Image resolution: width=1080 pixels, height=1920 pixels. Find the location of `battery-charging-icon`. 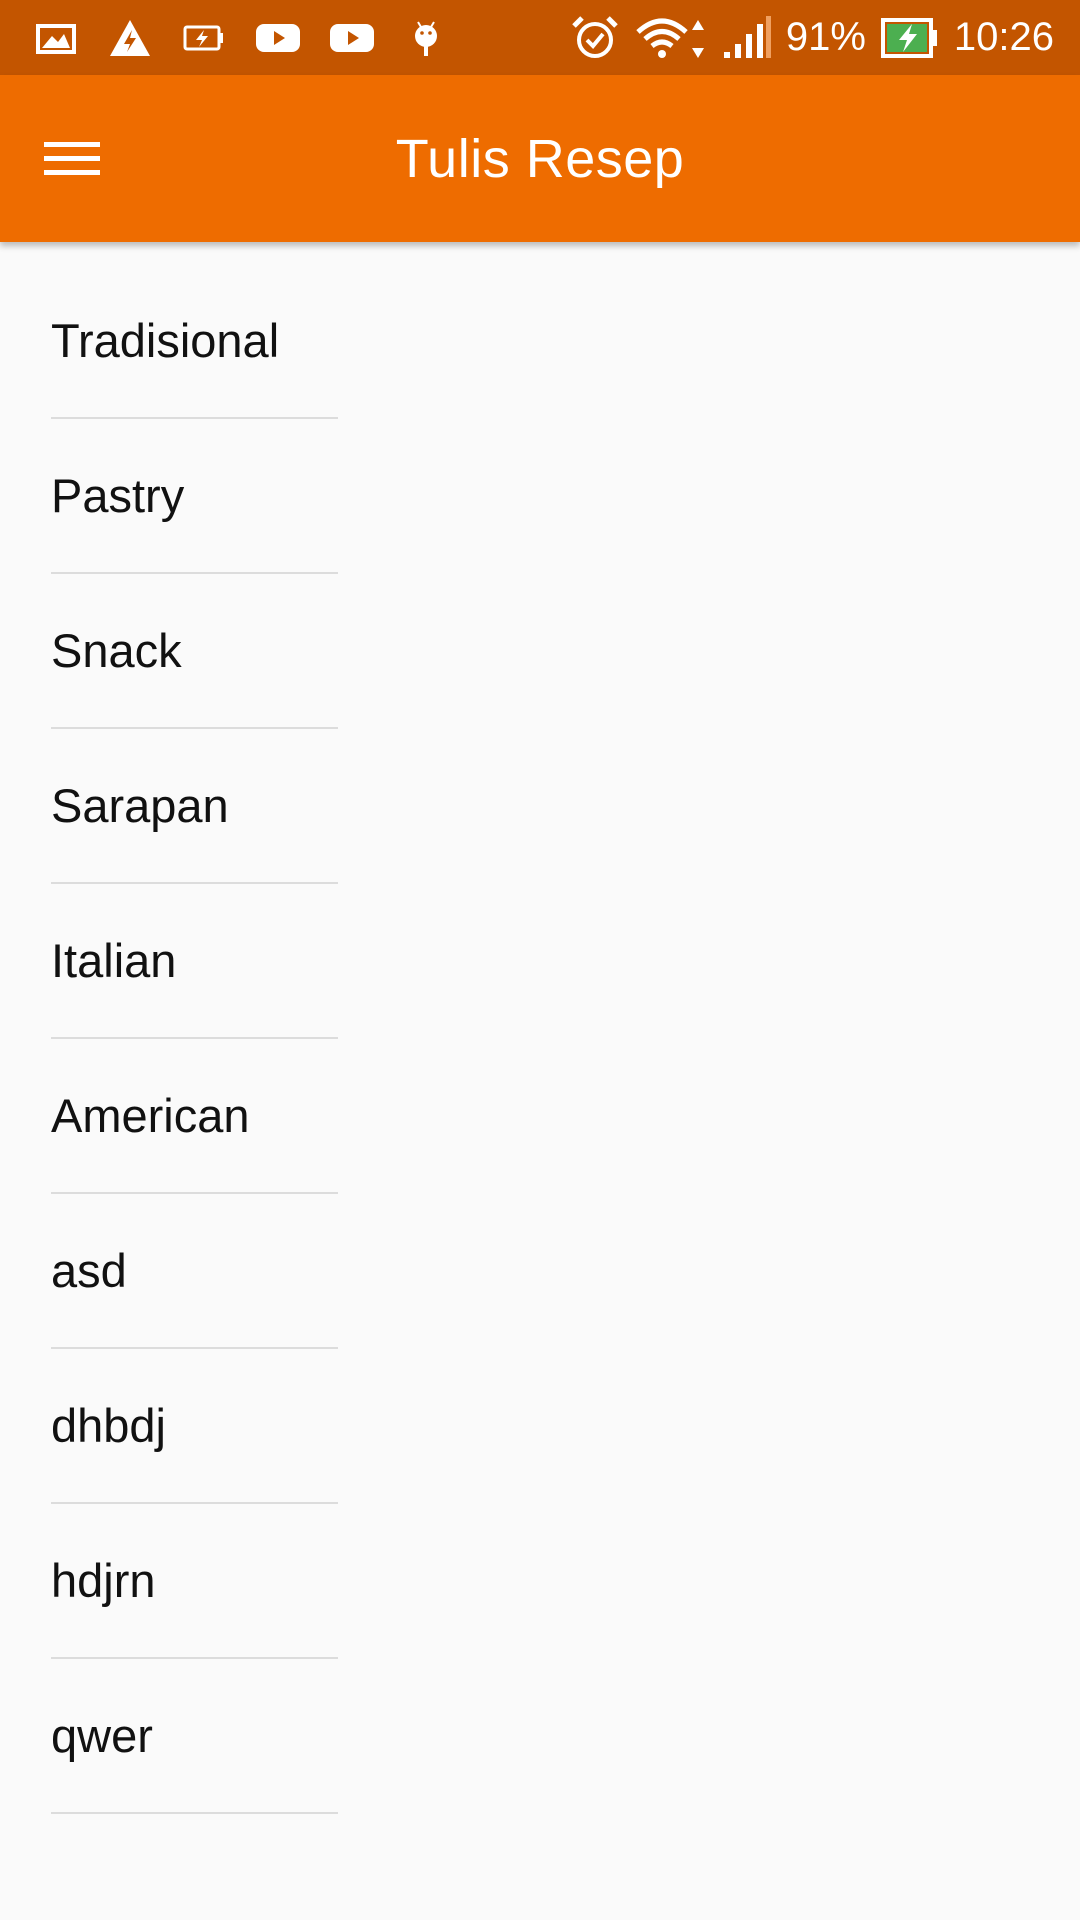

battery-charging-icon is located at coordinates (203, 37).